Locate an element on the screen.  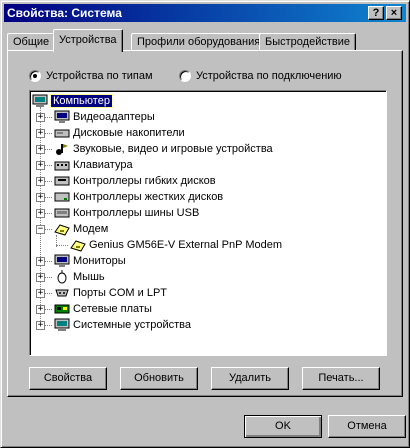
tree-child-item: Genius GM56E-V External PnP Modem is located at coordinates (176, 245).